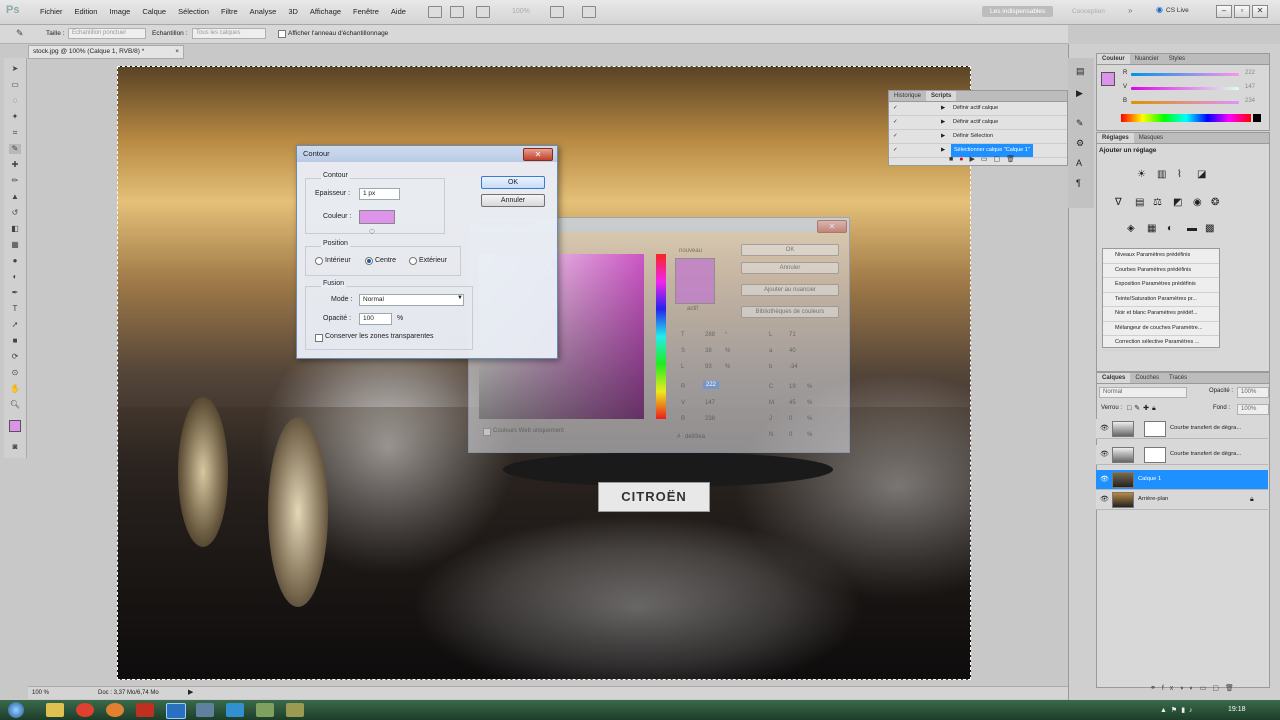  Describe the element at coordinates (792, 387) in the screenshot. I see `cyan-value: 19` at that location.